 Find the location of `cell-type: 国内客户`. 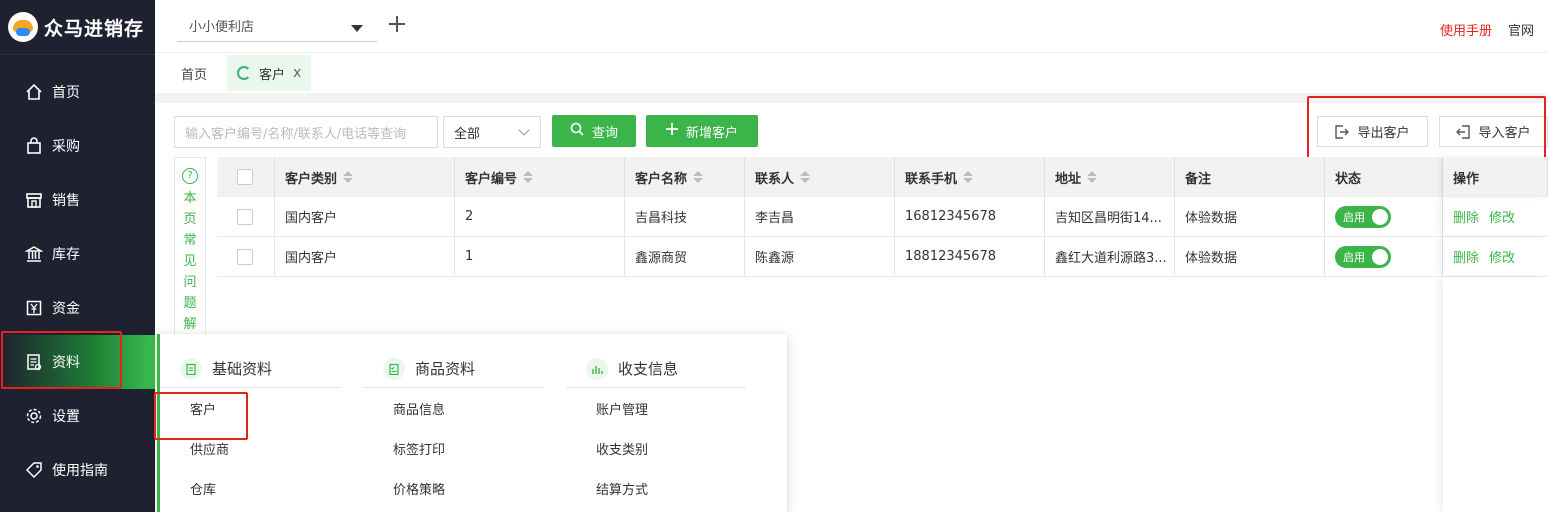

cell-type: 国内客户 is located at coordinates (365, 256).